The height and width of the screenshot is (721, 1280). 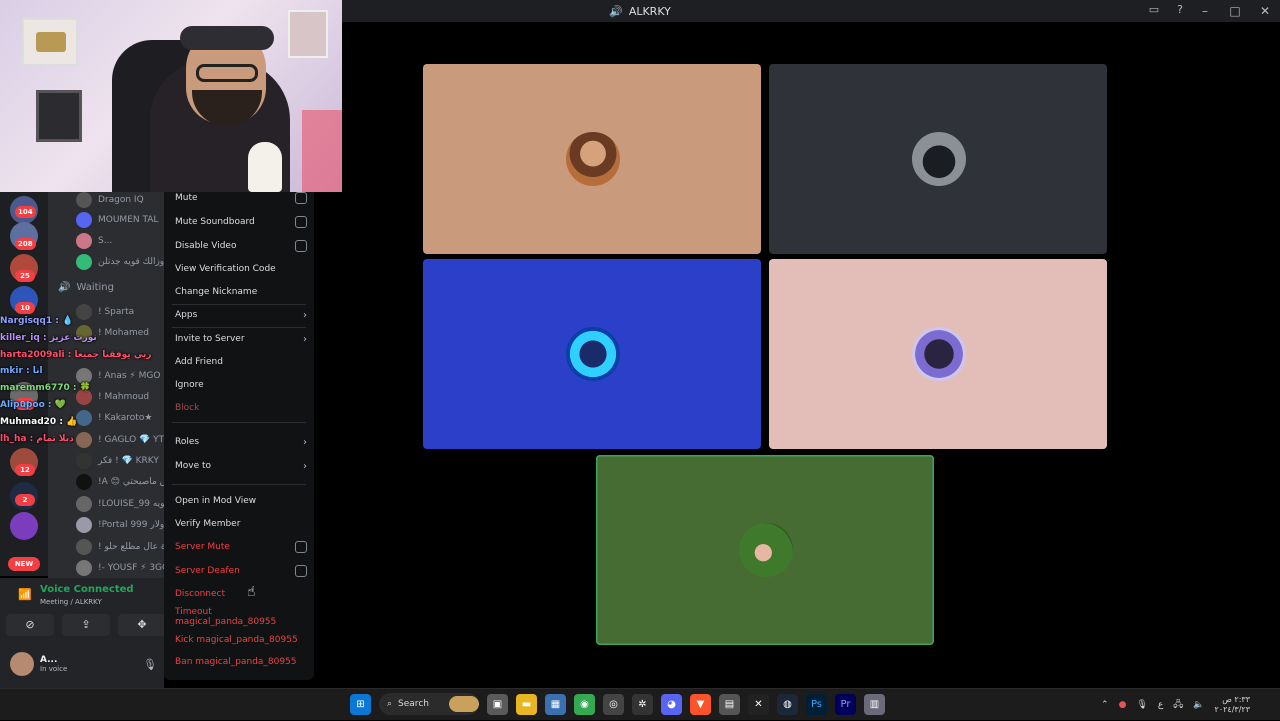 I want to click on server-icon: 🔊, so click(x=616, y=11).